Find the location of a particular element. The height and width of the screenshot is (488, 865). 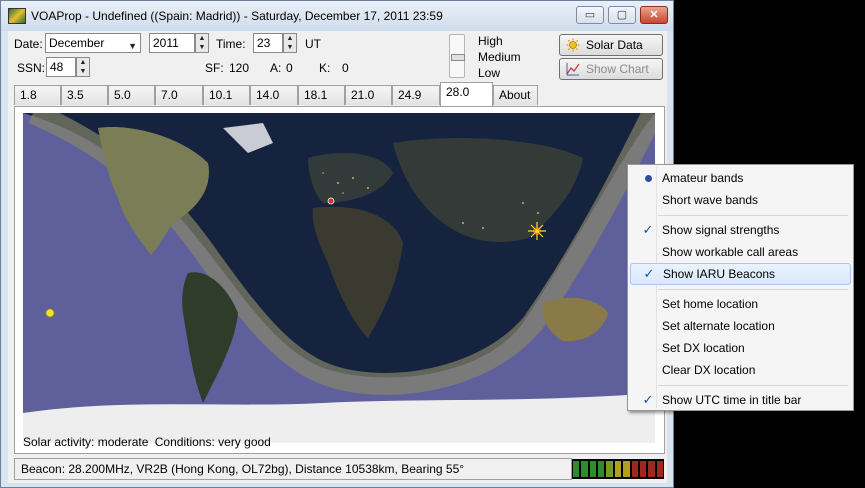

level-low: Low is located at coordinates (489, 73).